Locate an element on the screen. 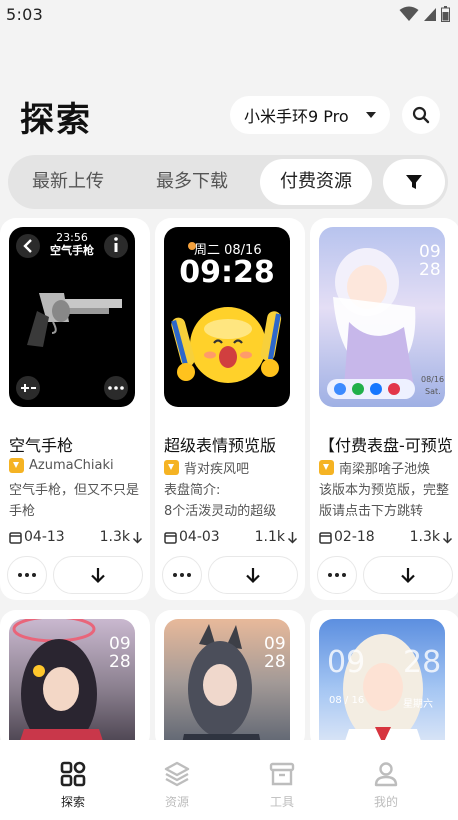 The height and width of the screenshot is (820, 458). filter-icon is located at coordinates (414, 182).